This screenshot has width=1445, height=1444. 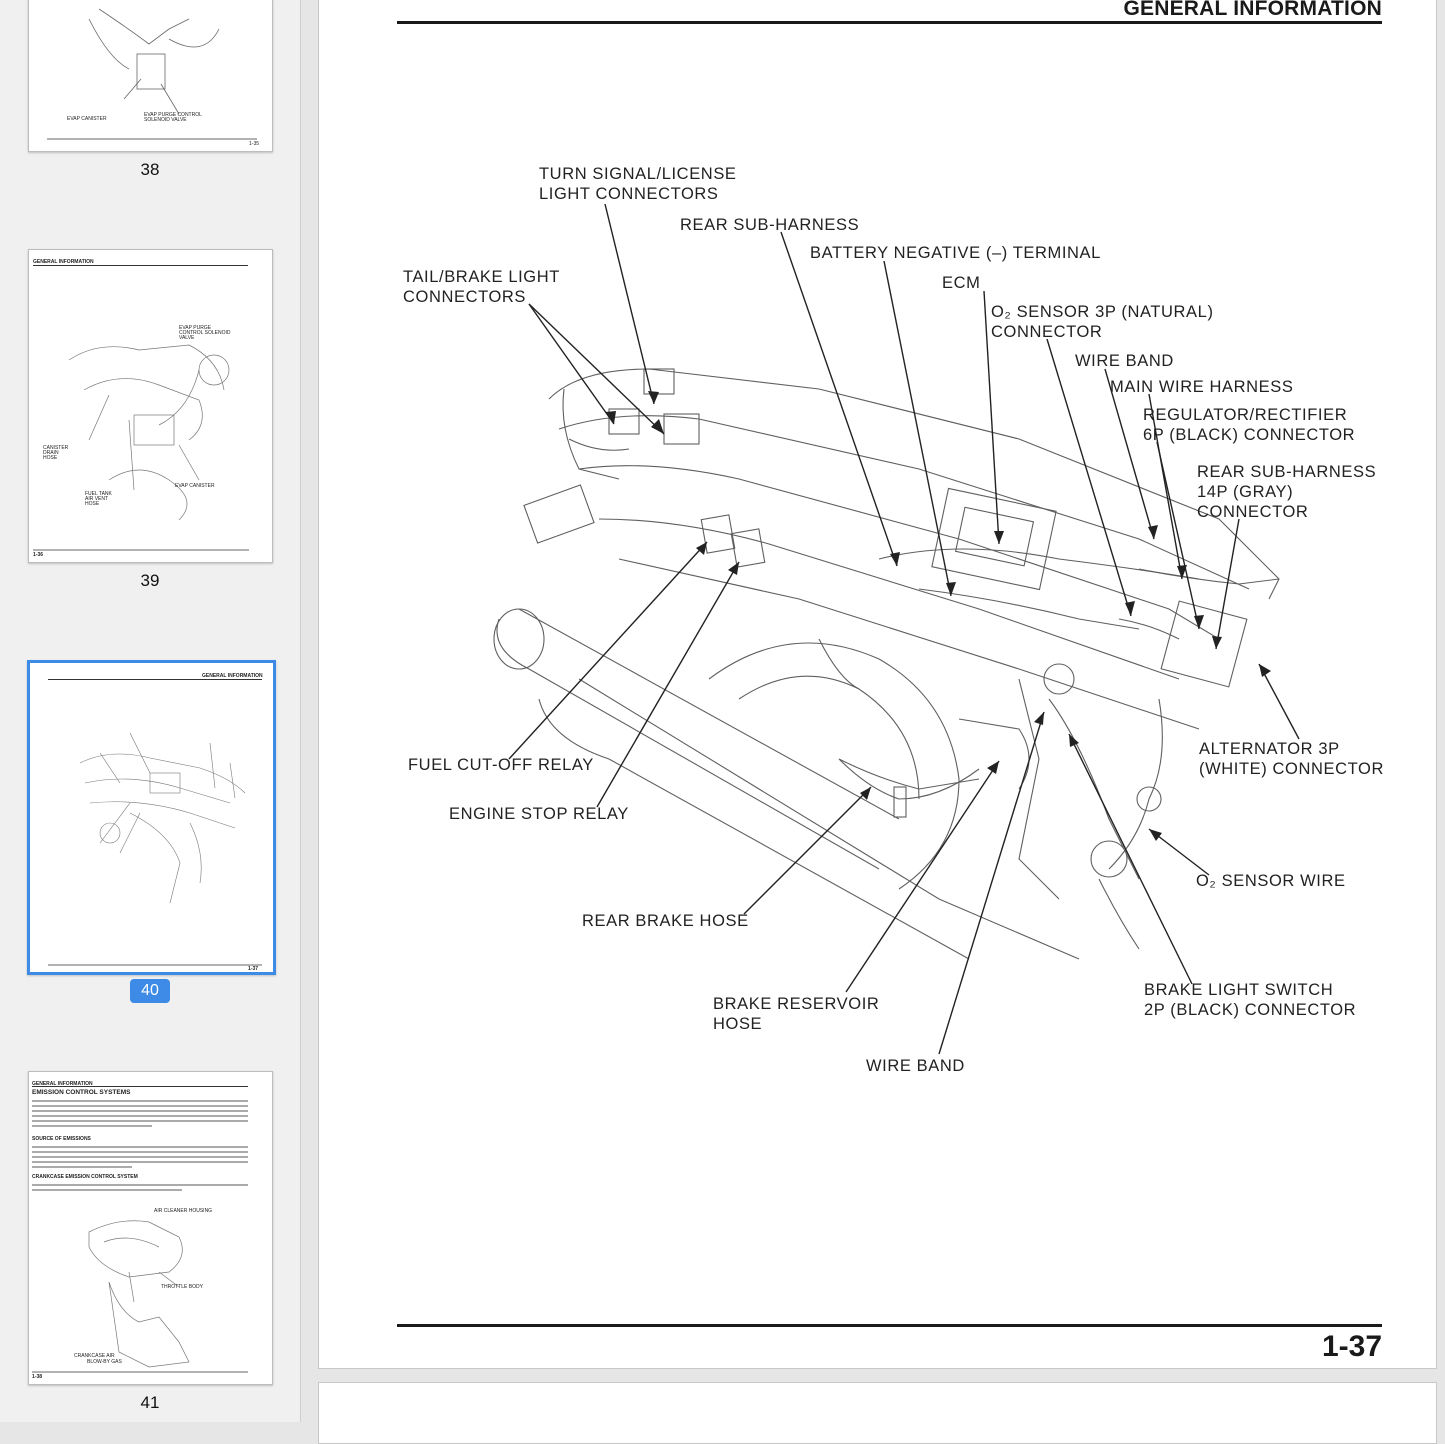 I want to click on label-battery-negative-terminal: BATTERY NEGATIVE (–) TERMINAL, so click(x=955, y=253).